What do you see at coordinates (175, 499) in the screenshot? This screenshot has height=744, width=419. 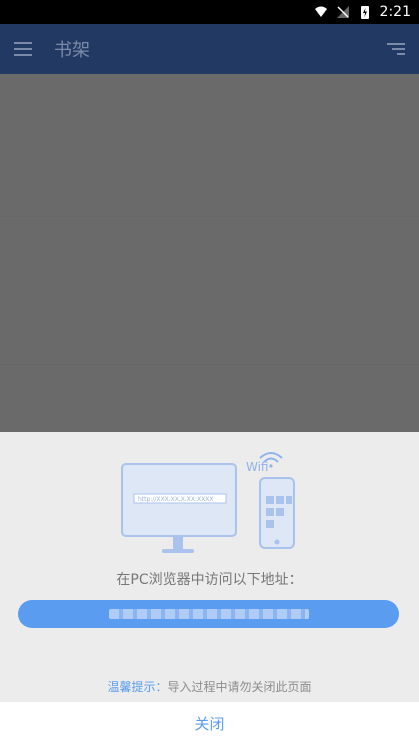 I see `address-illustration-text: http://XXX.XX.X.XX:XXXX` at bounding box center [175, 499].